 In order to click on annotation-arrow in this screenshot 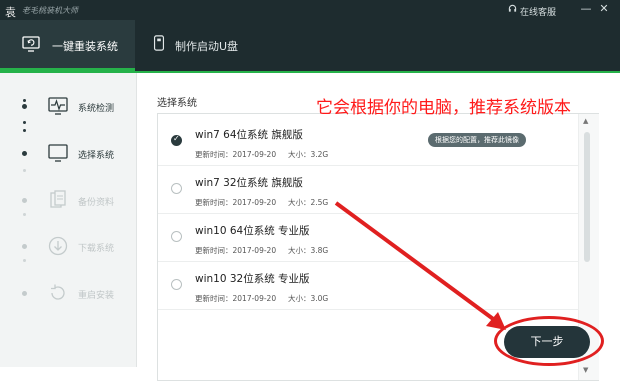, I will do `click(420, 265)`.